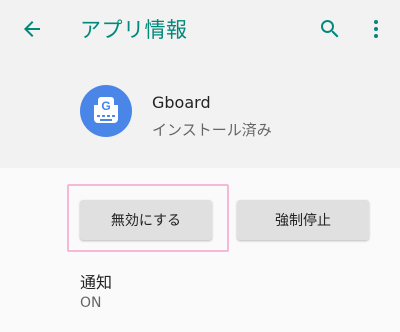 Image resolution: width=400 pixels, height=332 pixels. What do you see at coordinates (105, 106) in the screenshot?
I see `svg-text: G` at bounding box center [105, 106].